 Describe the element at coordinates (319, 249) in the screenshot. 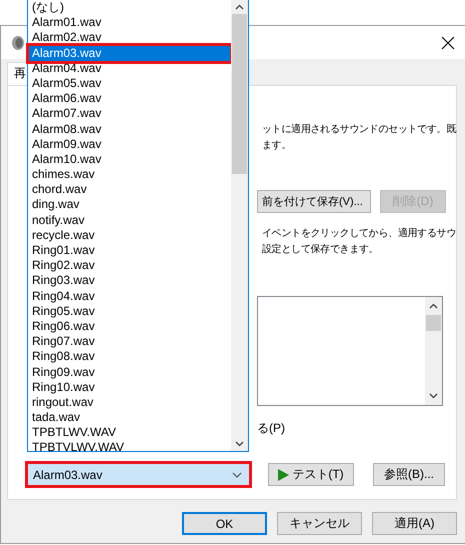

I see `instruction-text: 設定として保存できます。` at that location.